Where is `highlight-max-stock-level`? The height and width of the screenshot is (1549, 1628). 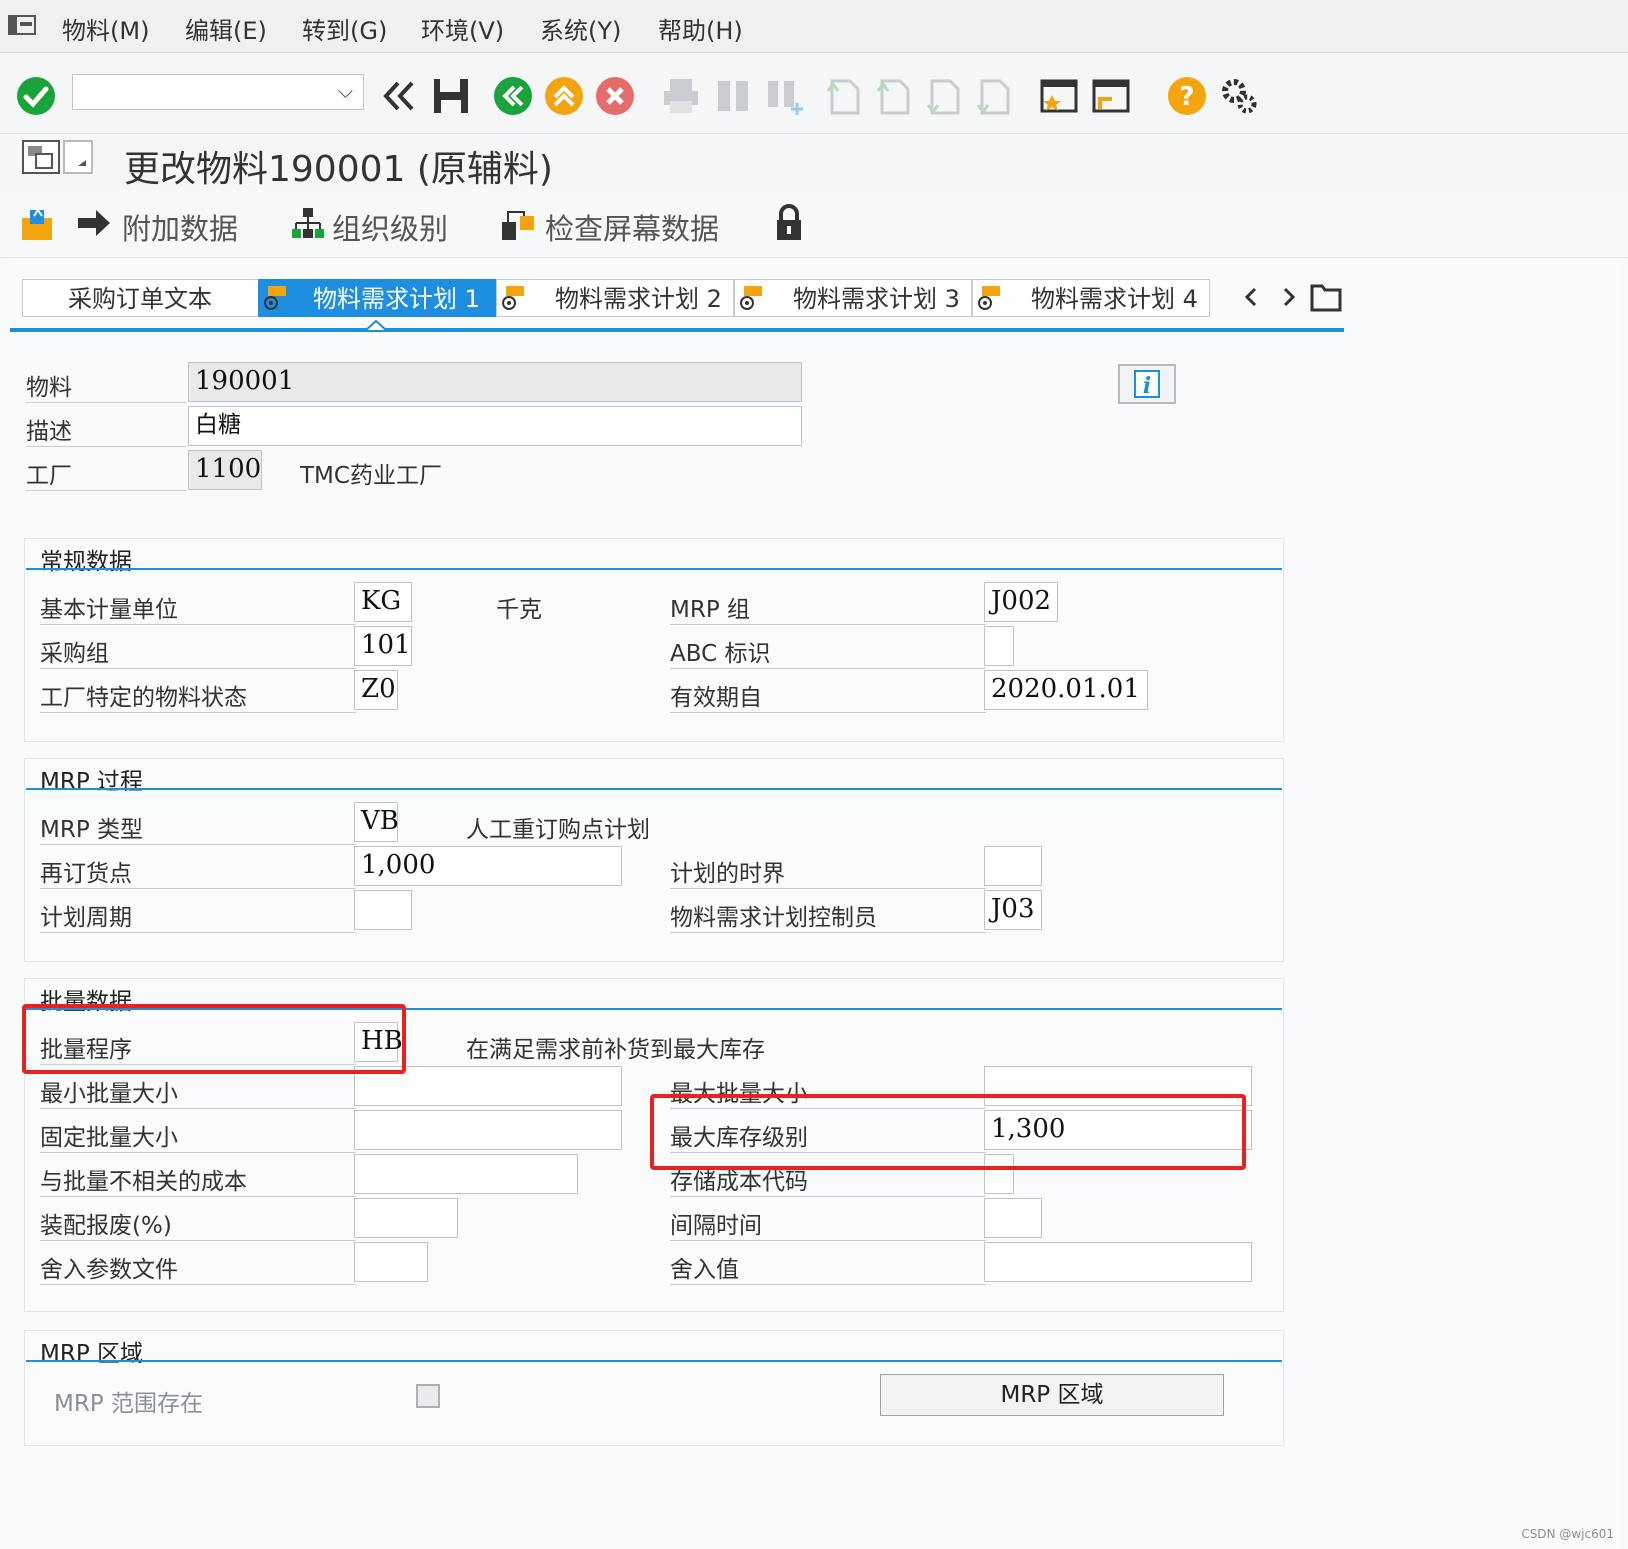
highlight-max-stock-level is located at coordinates (948, 1132).